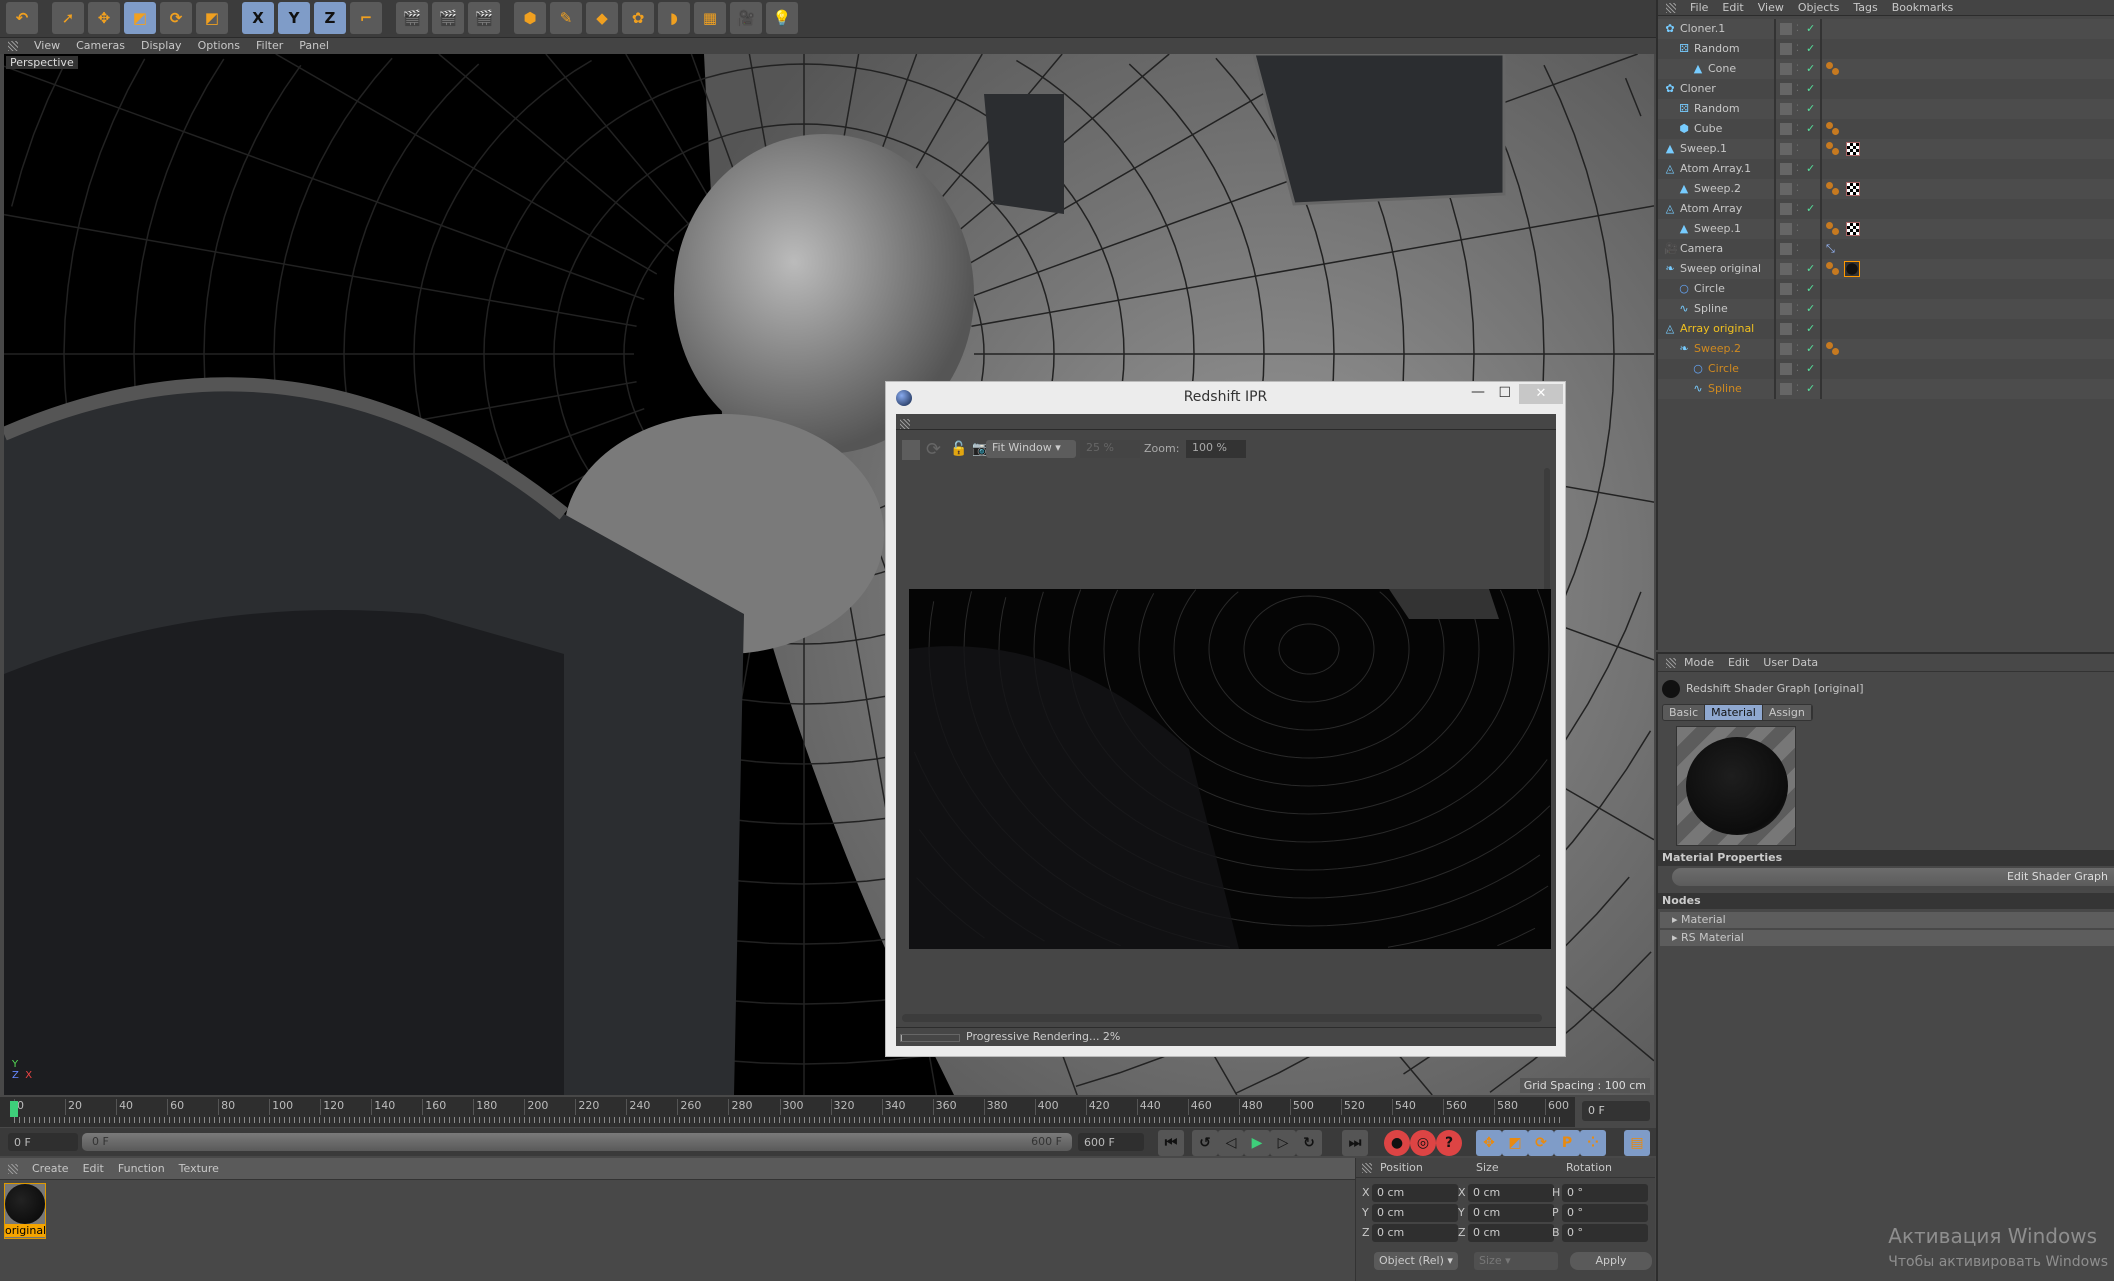 The image size is (2114, 1281). I want to click on deformer-button: ◗, so click(674, 18).